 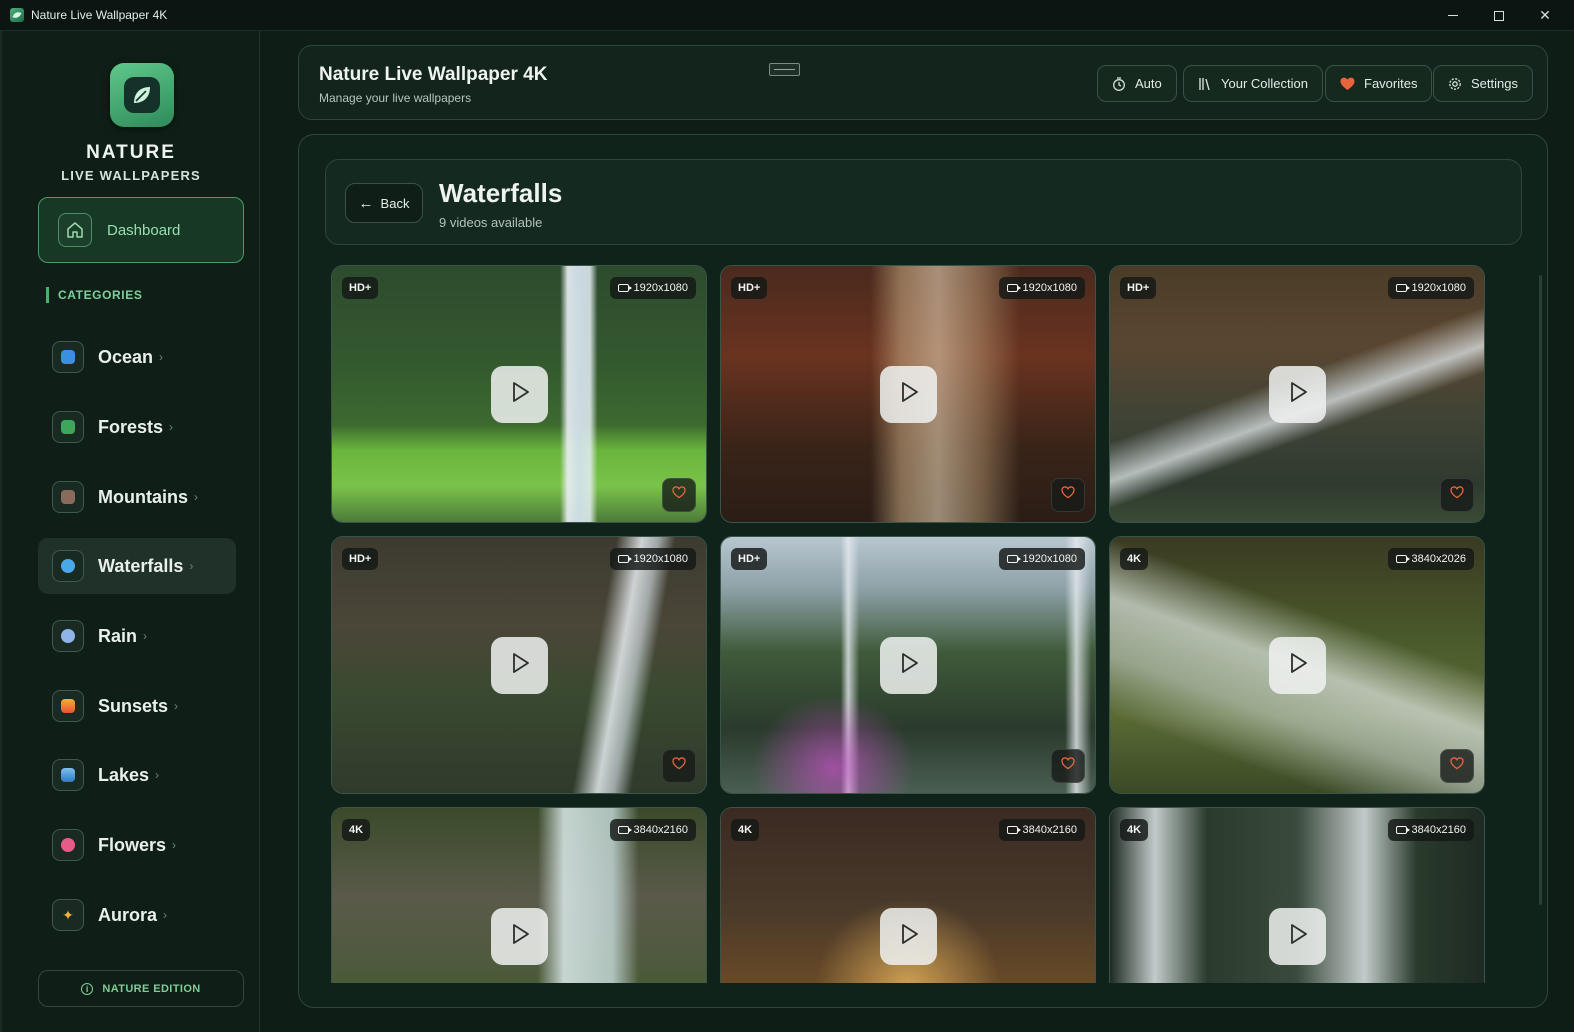 I want to click on back-label: Back, so click(x=395, y=203).